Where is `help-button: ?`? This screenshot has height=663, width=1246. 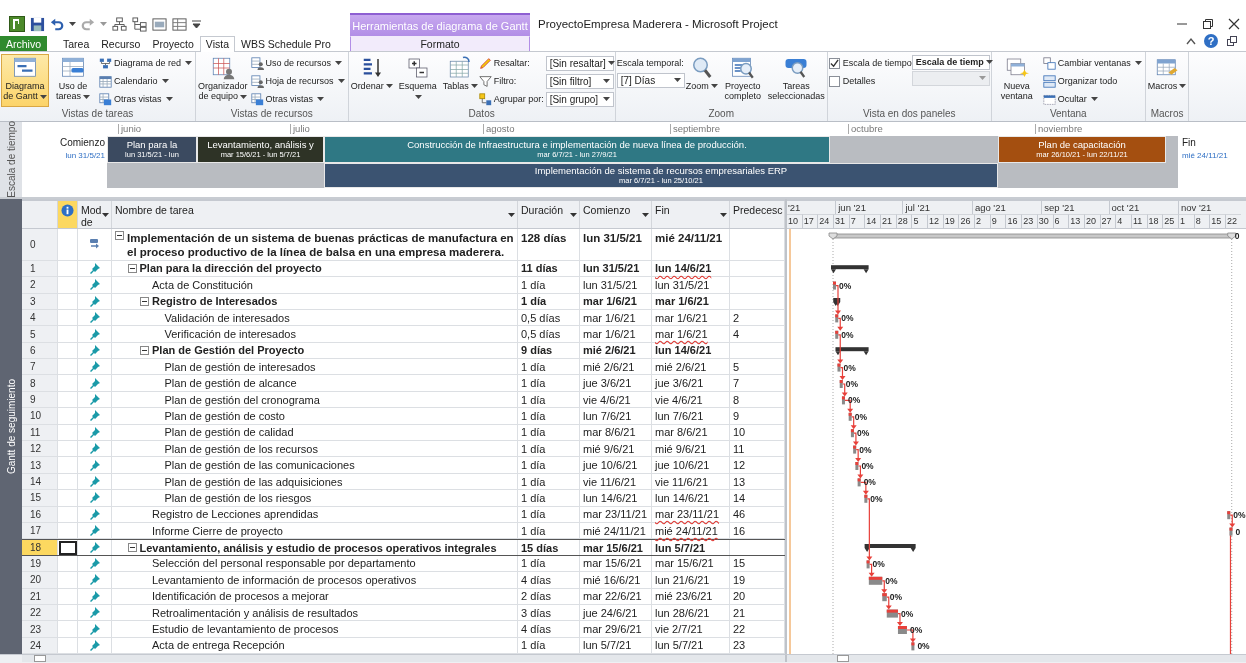
help-button: ? is located at coordinates (1211, 41).